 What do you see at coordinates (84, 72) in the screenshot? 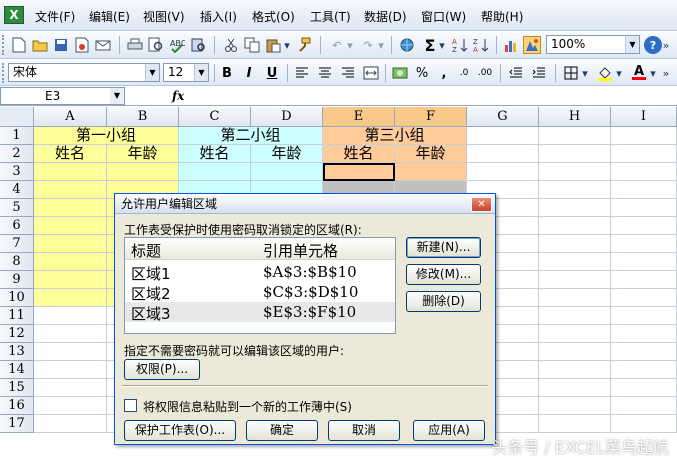
I see `font-name-select: 宋体 ▼` at bounding box center [84, 72].